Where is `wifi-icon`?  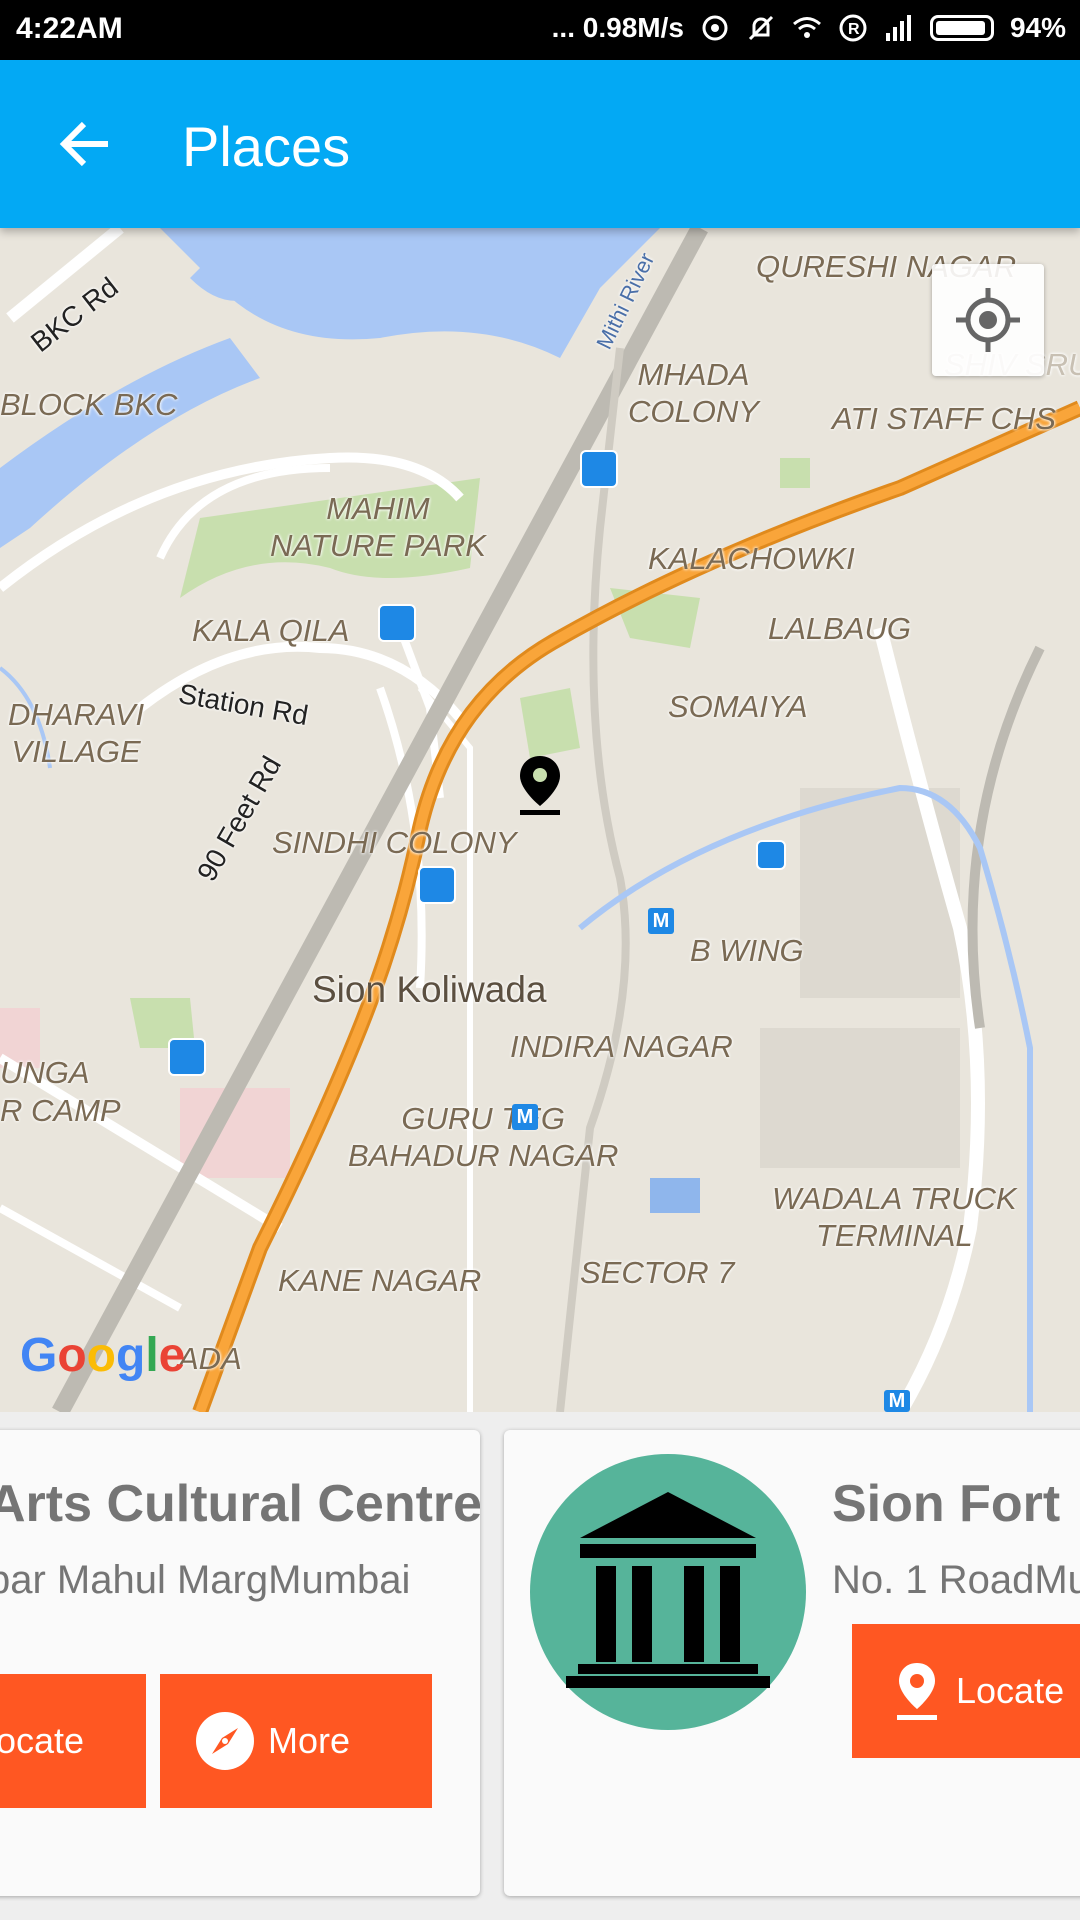 wifi-icon is located at coordinates (806, 27).